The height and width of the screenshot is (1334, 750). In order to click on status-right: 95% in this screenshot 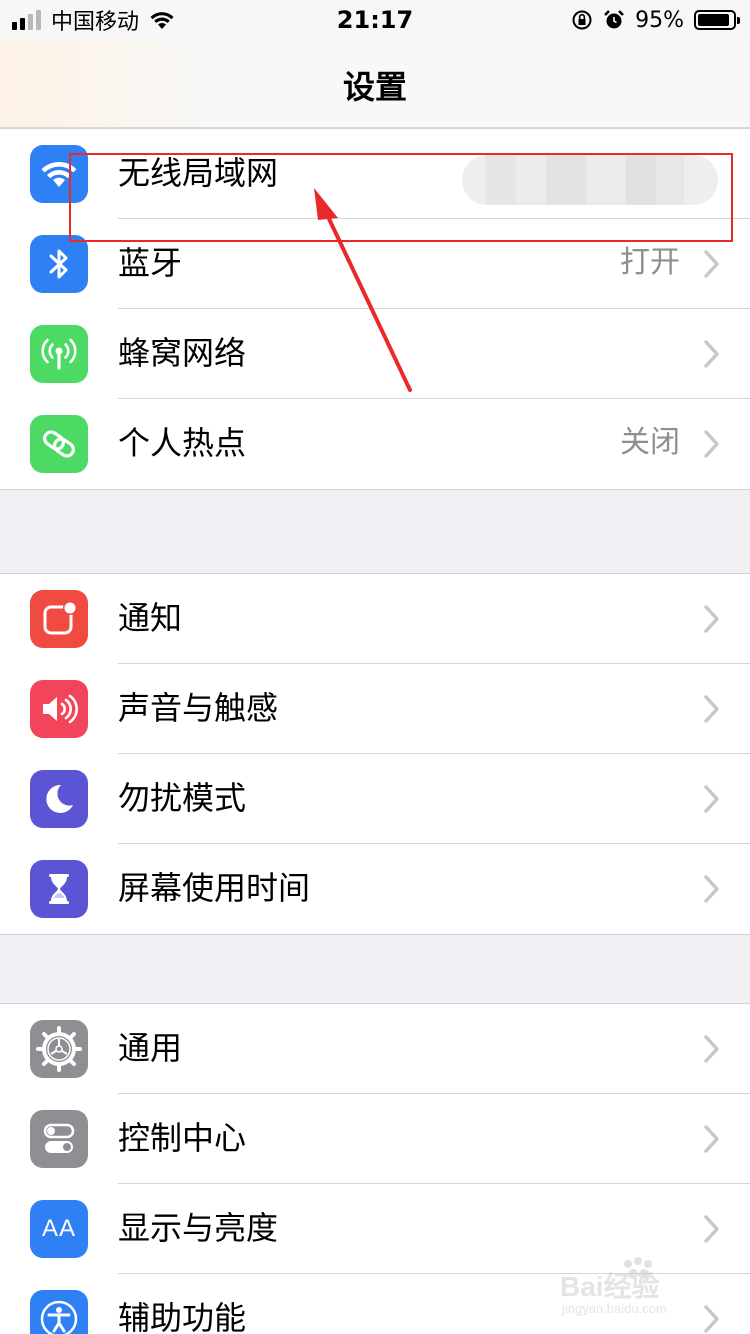, I will do `click(655, 20)`.